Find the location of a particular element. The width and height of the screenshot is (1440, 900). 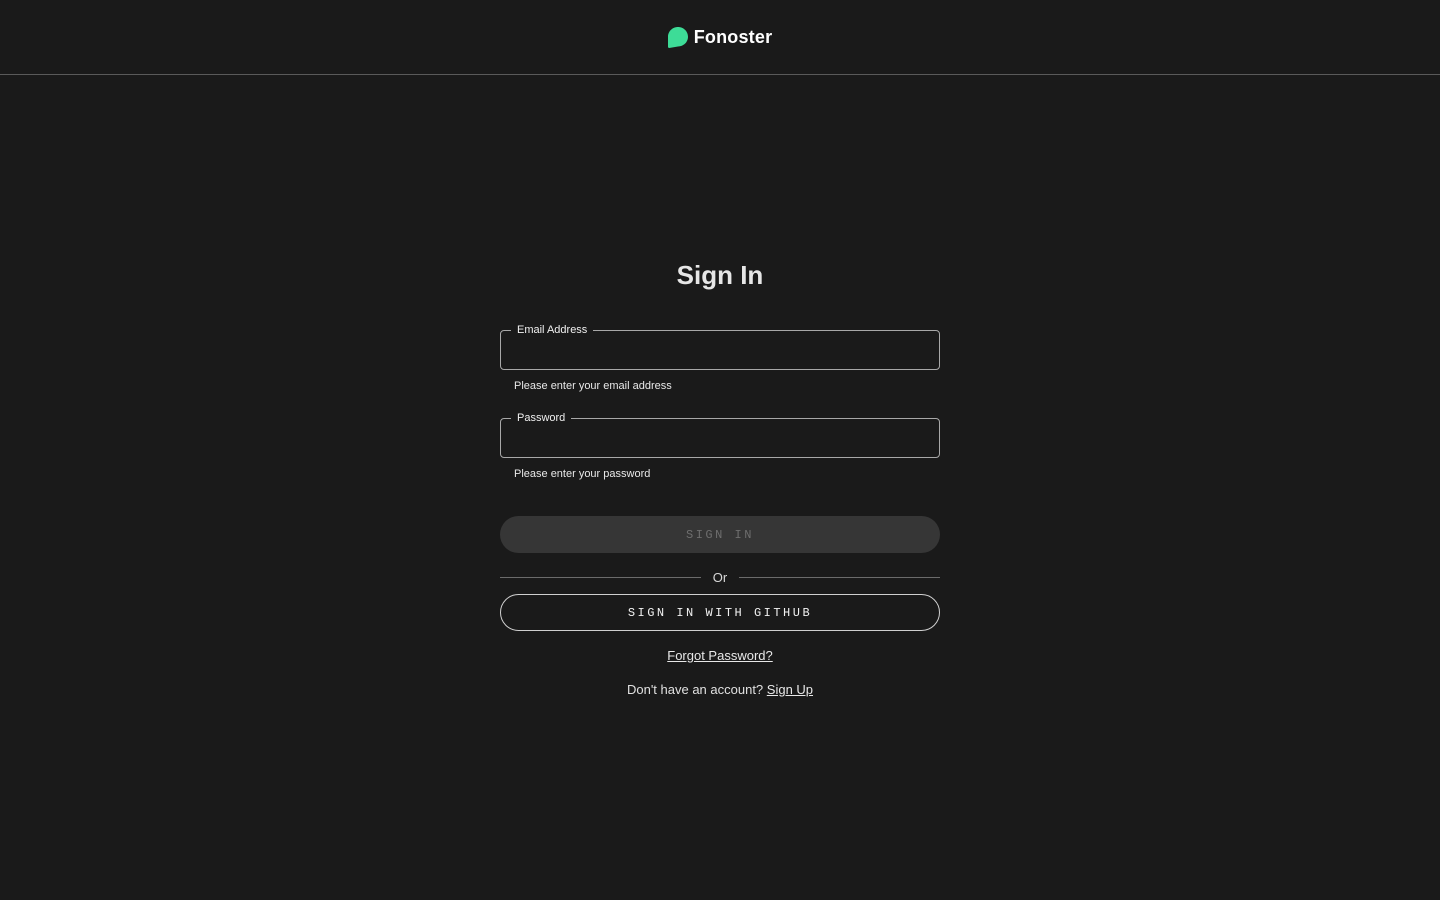

password-label: Password is located at coordinates (541, 418).